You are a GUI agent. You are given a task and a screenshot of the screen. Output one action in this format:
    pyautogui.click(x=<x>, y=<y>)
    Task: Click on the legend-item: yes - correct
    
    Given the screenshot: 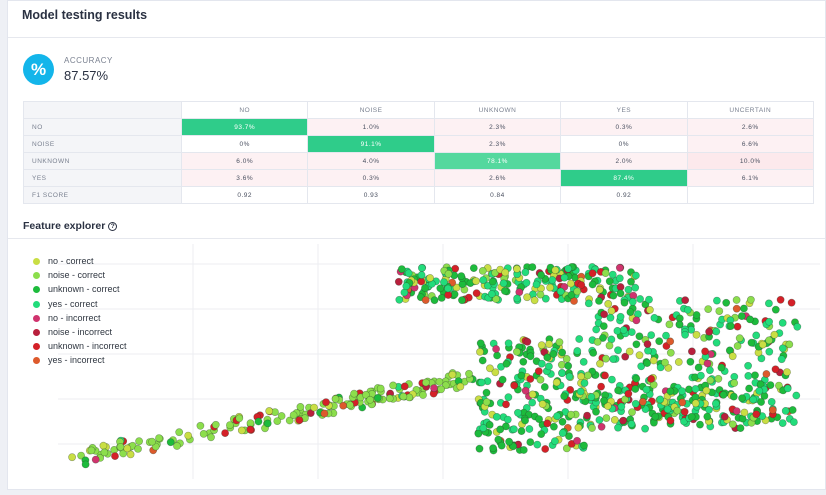 What is the action you would take?
    pyautogui.click(x=80, y=306)
    